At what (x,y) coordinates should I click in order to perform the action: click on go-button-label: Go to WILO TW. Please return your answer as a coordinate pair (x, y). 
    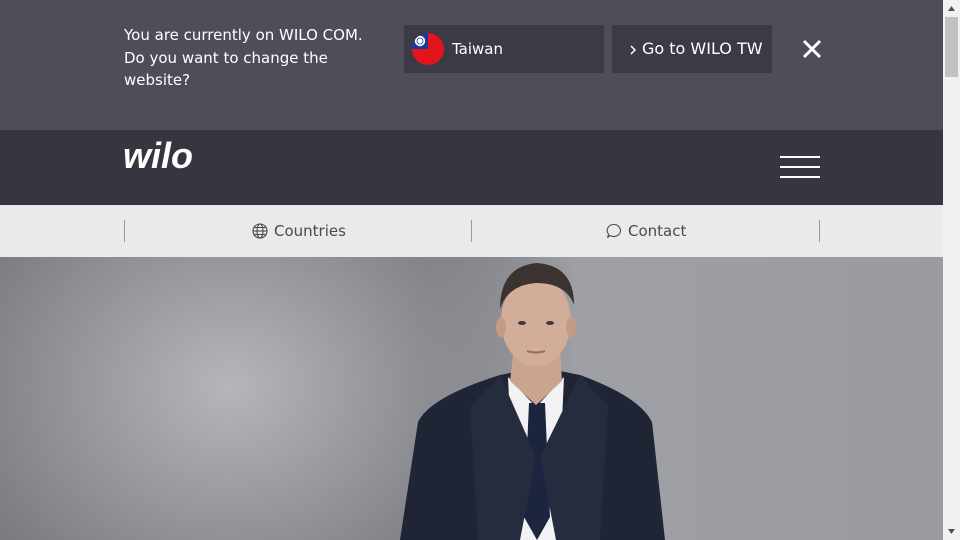
    Looking at the image, I should click on (702, 48).